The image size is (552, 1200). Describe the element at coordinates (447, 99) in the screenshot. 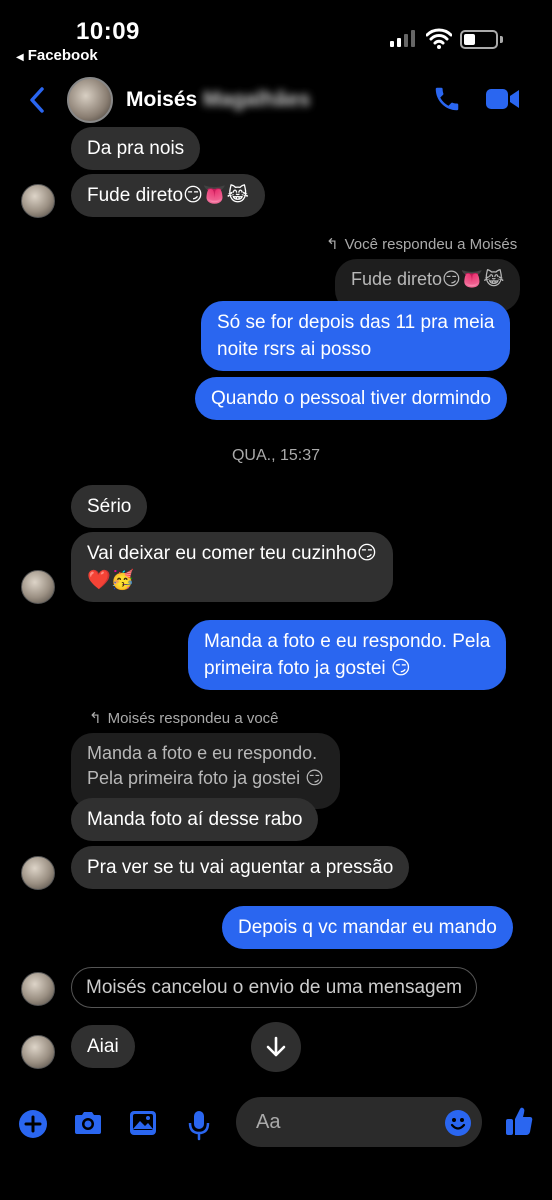

I see `phone-icon` at that location.